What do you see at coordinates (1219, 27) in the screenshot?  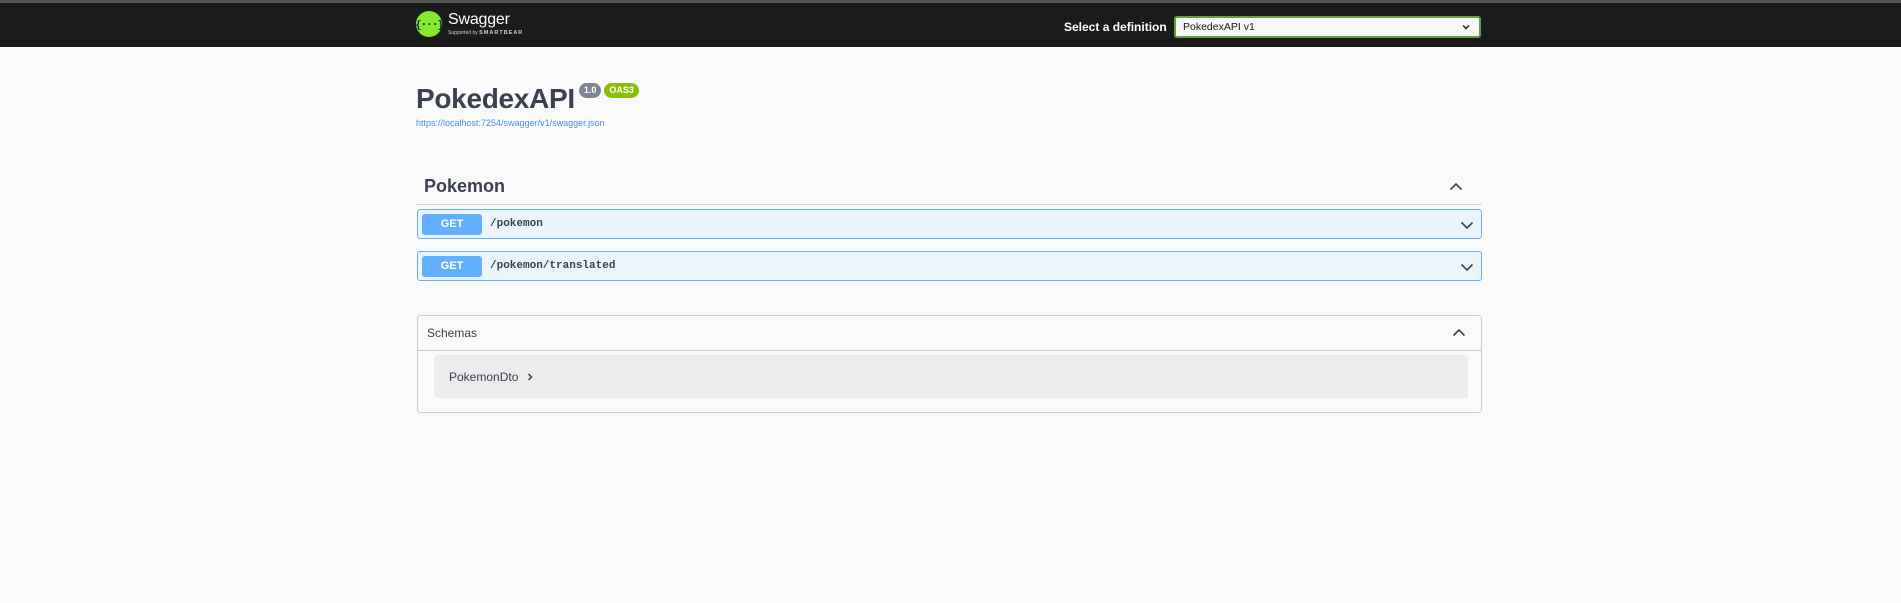 I see `definition-select-value: PokedexAPI v1` at bounding box center [1219, 27].